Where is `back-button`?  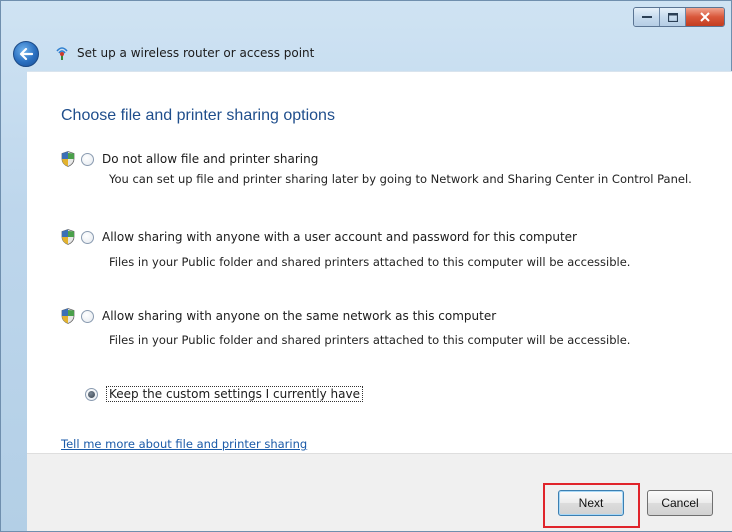
back-button is located at coordinates (26, 54).